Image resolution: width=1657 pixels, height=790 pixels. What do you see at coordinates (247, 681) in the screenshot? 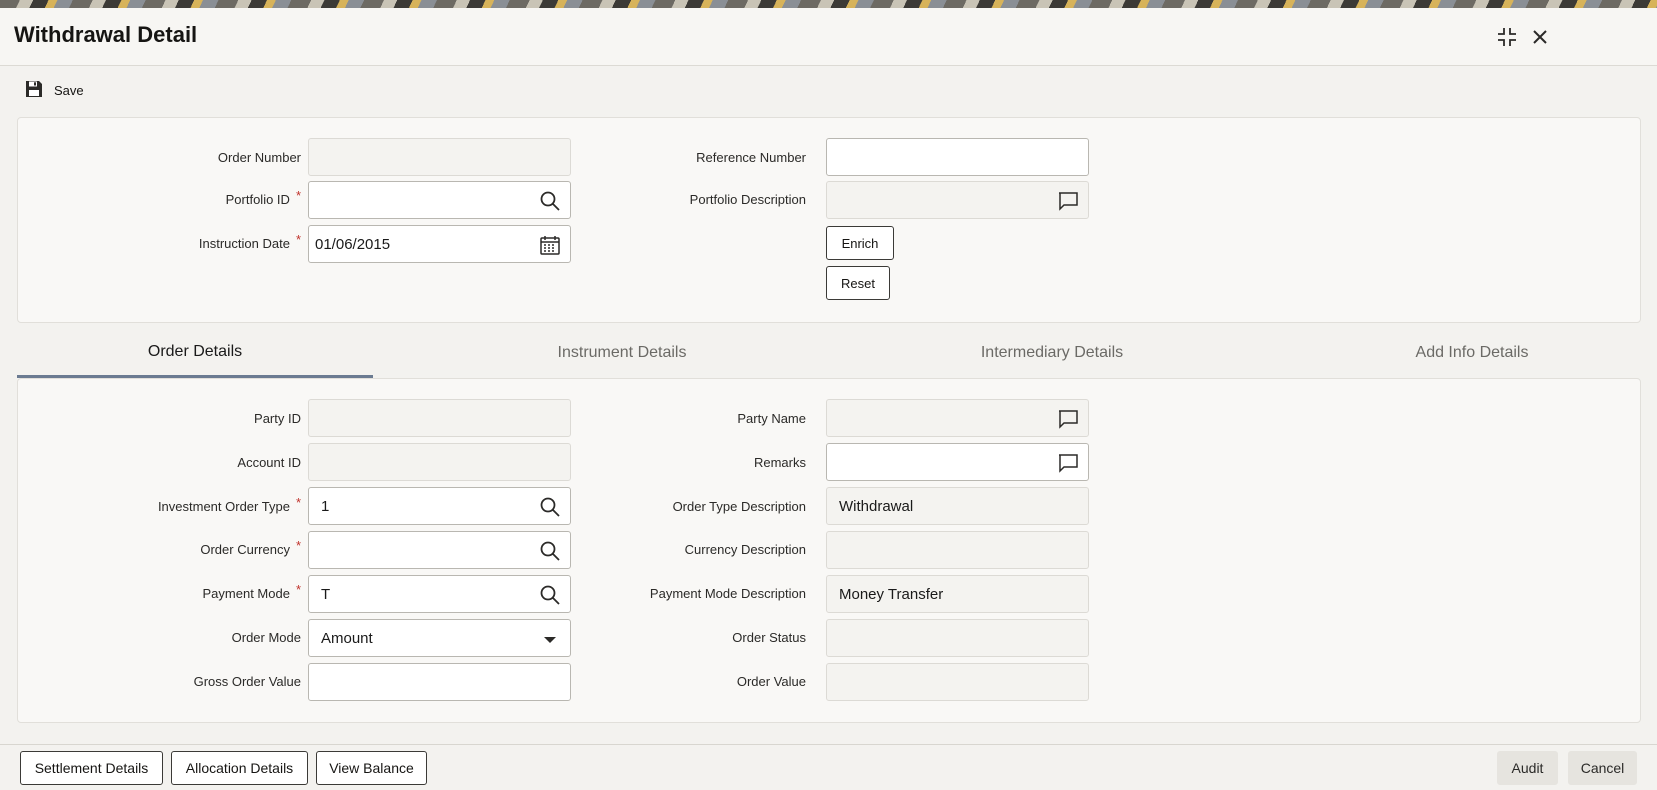
I see `gross-order-value-label: Gross Order Value` at bounding box center [247, 681].